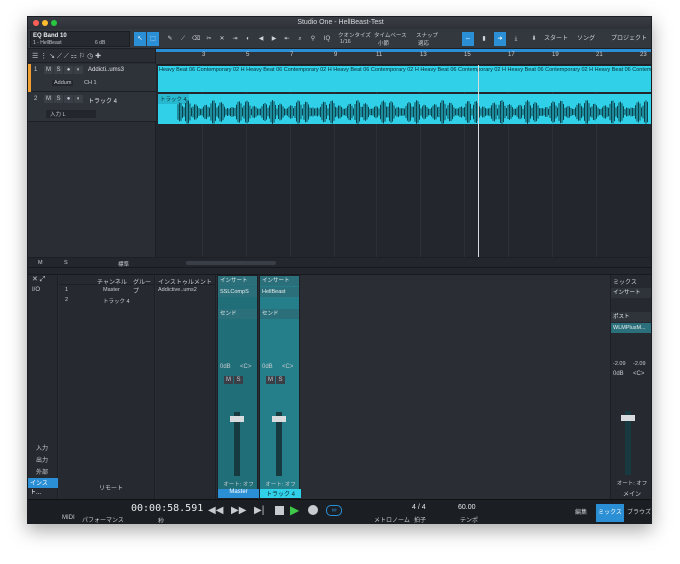 The image size is (680, 564). What do you see at coordinates (287, 39) in the screenshot?
I see `step-tool-icon: ⇤` at bounding box center [287, 39].